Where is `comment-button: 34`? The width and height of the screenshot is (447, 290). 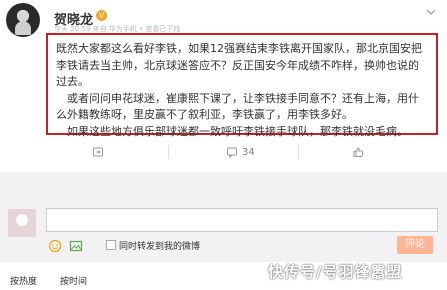 comment-button: 34 is located at coordinates (240, 152).